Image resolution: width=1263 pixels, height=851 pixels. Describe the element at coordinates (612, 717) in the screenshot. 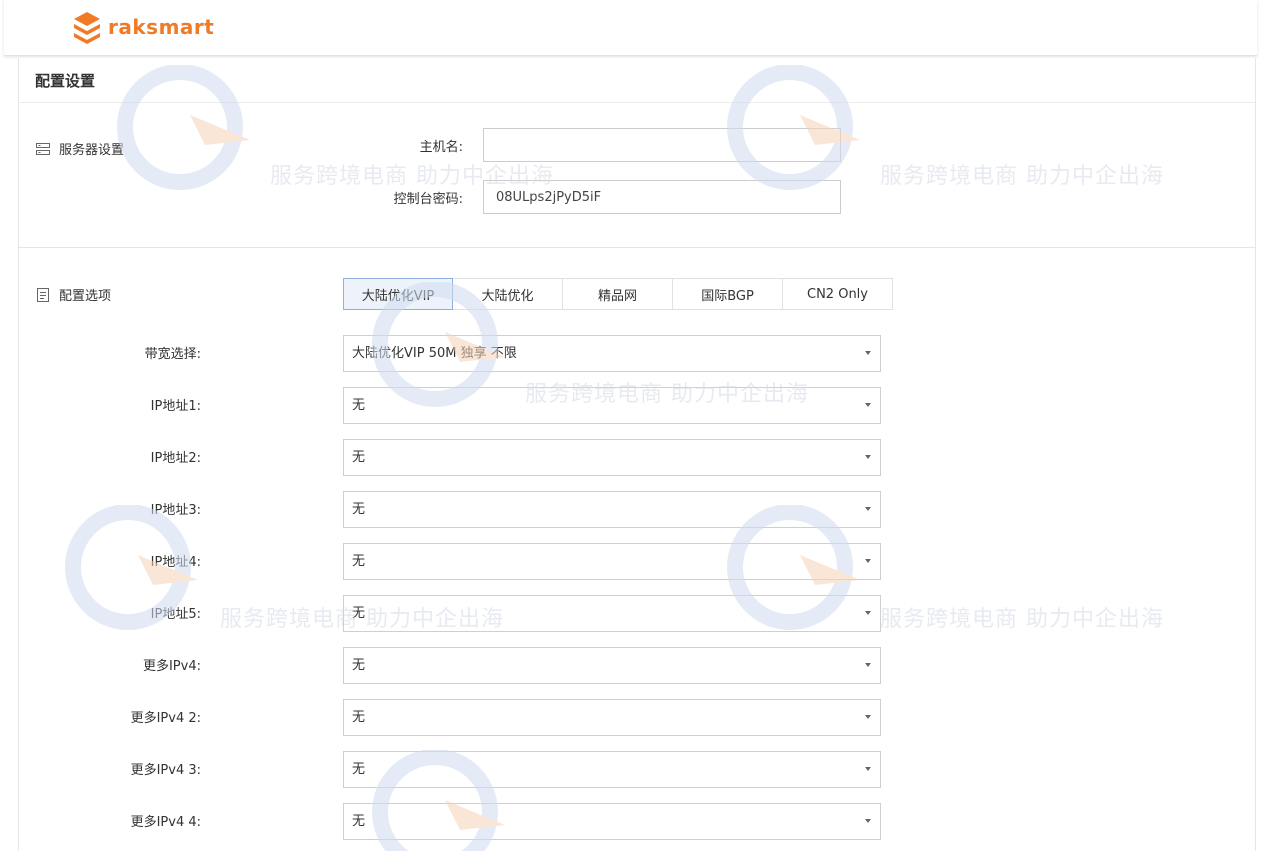

I see `more-ipv4-2-select: 无` at that location.